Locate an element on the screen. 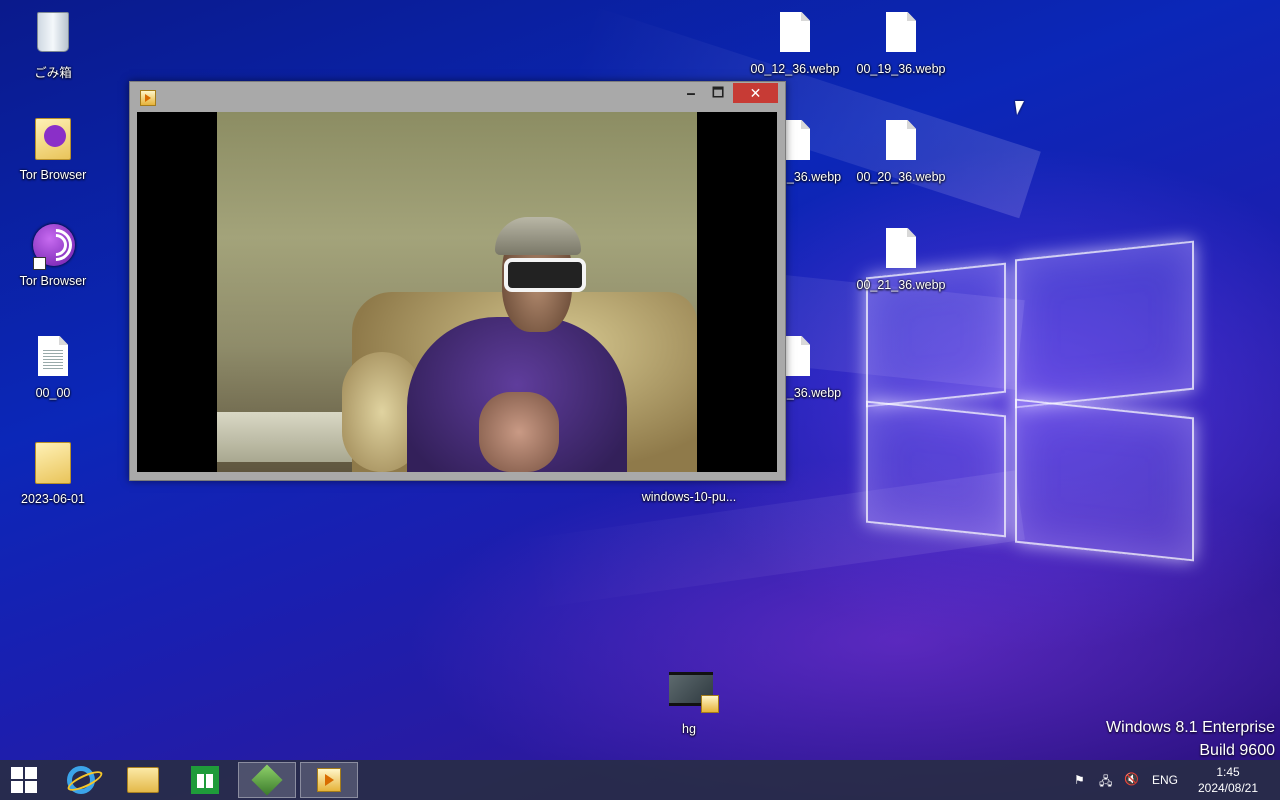 The width and height of the screenshot is (1280, 800). internet-explorer-icon is located at coordinates (85, 780).